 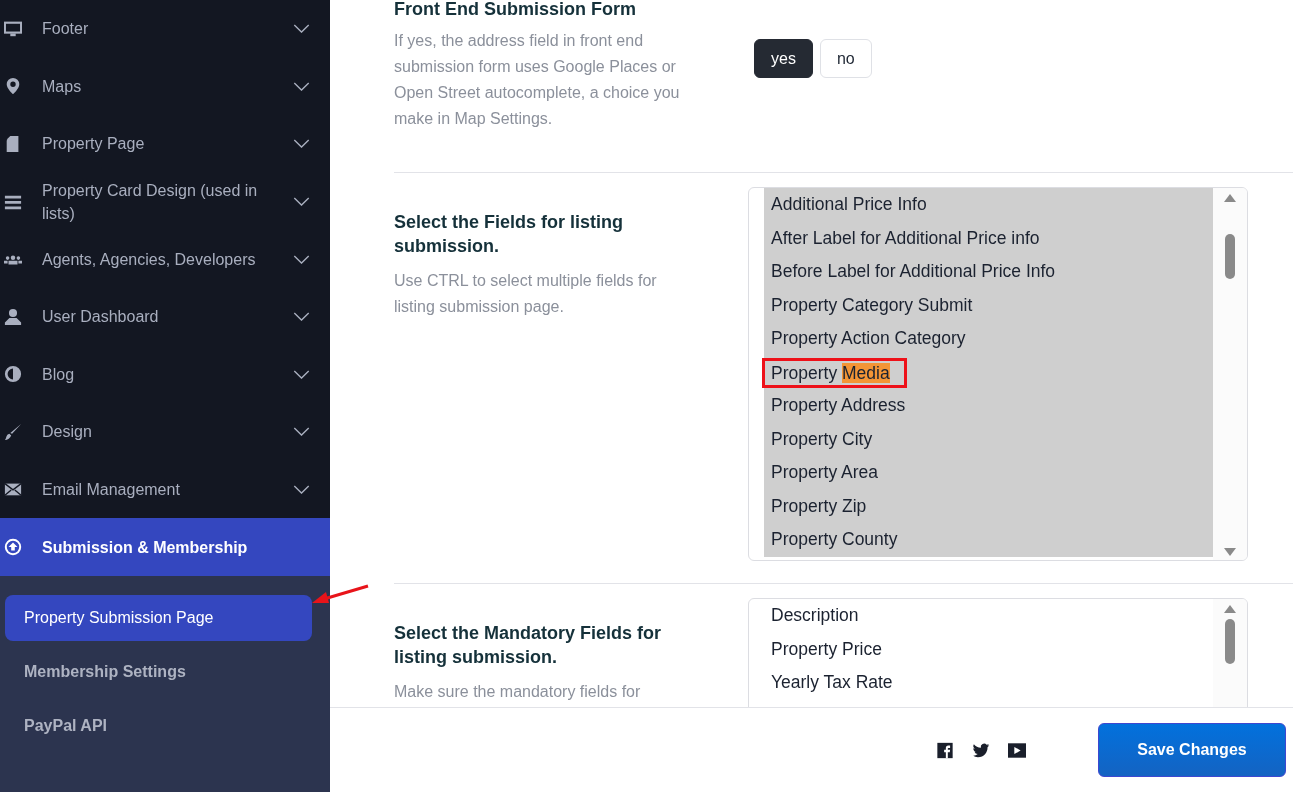 What do you see at coordinates (509, 234) in the screenshot?
I see `section-title: Select the Fields for listing submission.` at bounding box center [509, 234].